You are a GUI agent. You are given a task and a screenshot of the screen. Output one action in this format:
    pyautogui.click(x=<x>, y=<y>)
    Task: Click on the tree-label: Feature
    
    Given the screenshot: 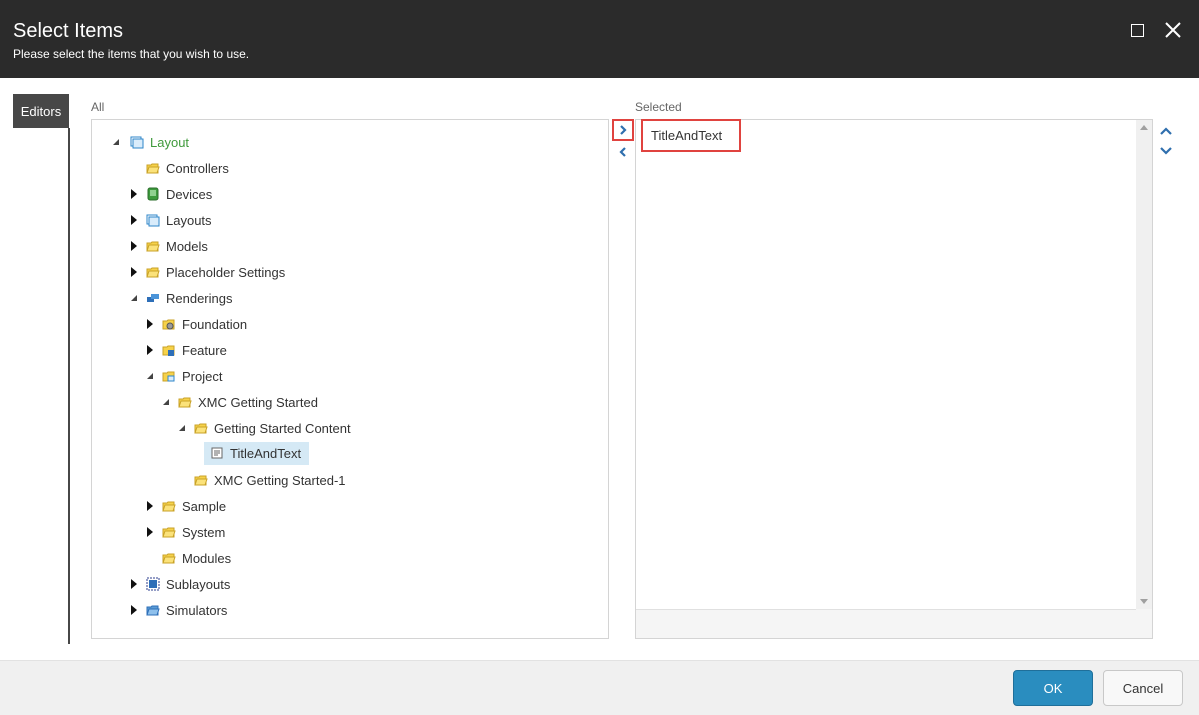 What is the action you would take?
    pyautogui.click(x=204, y=350)
    